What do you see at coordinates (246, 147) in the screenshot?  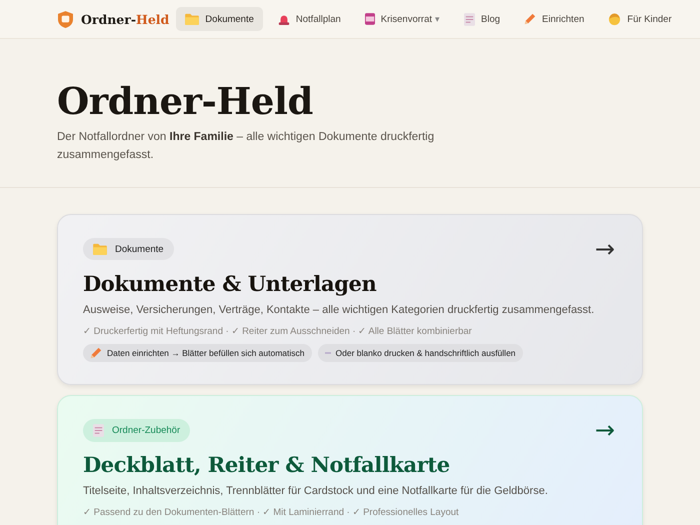 I see `page-subtitle: Der Notfallordner von Ihre Familie – alle wichtigen Dokumente druckfertig zusammengefasst.` at bounding box center [246, 147].